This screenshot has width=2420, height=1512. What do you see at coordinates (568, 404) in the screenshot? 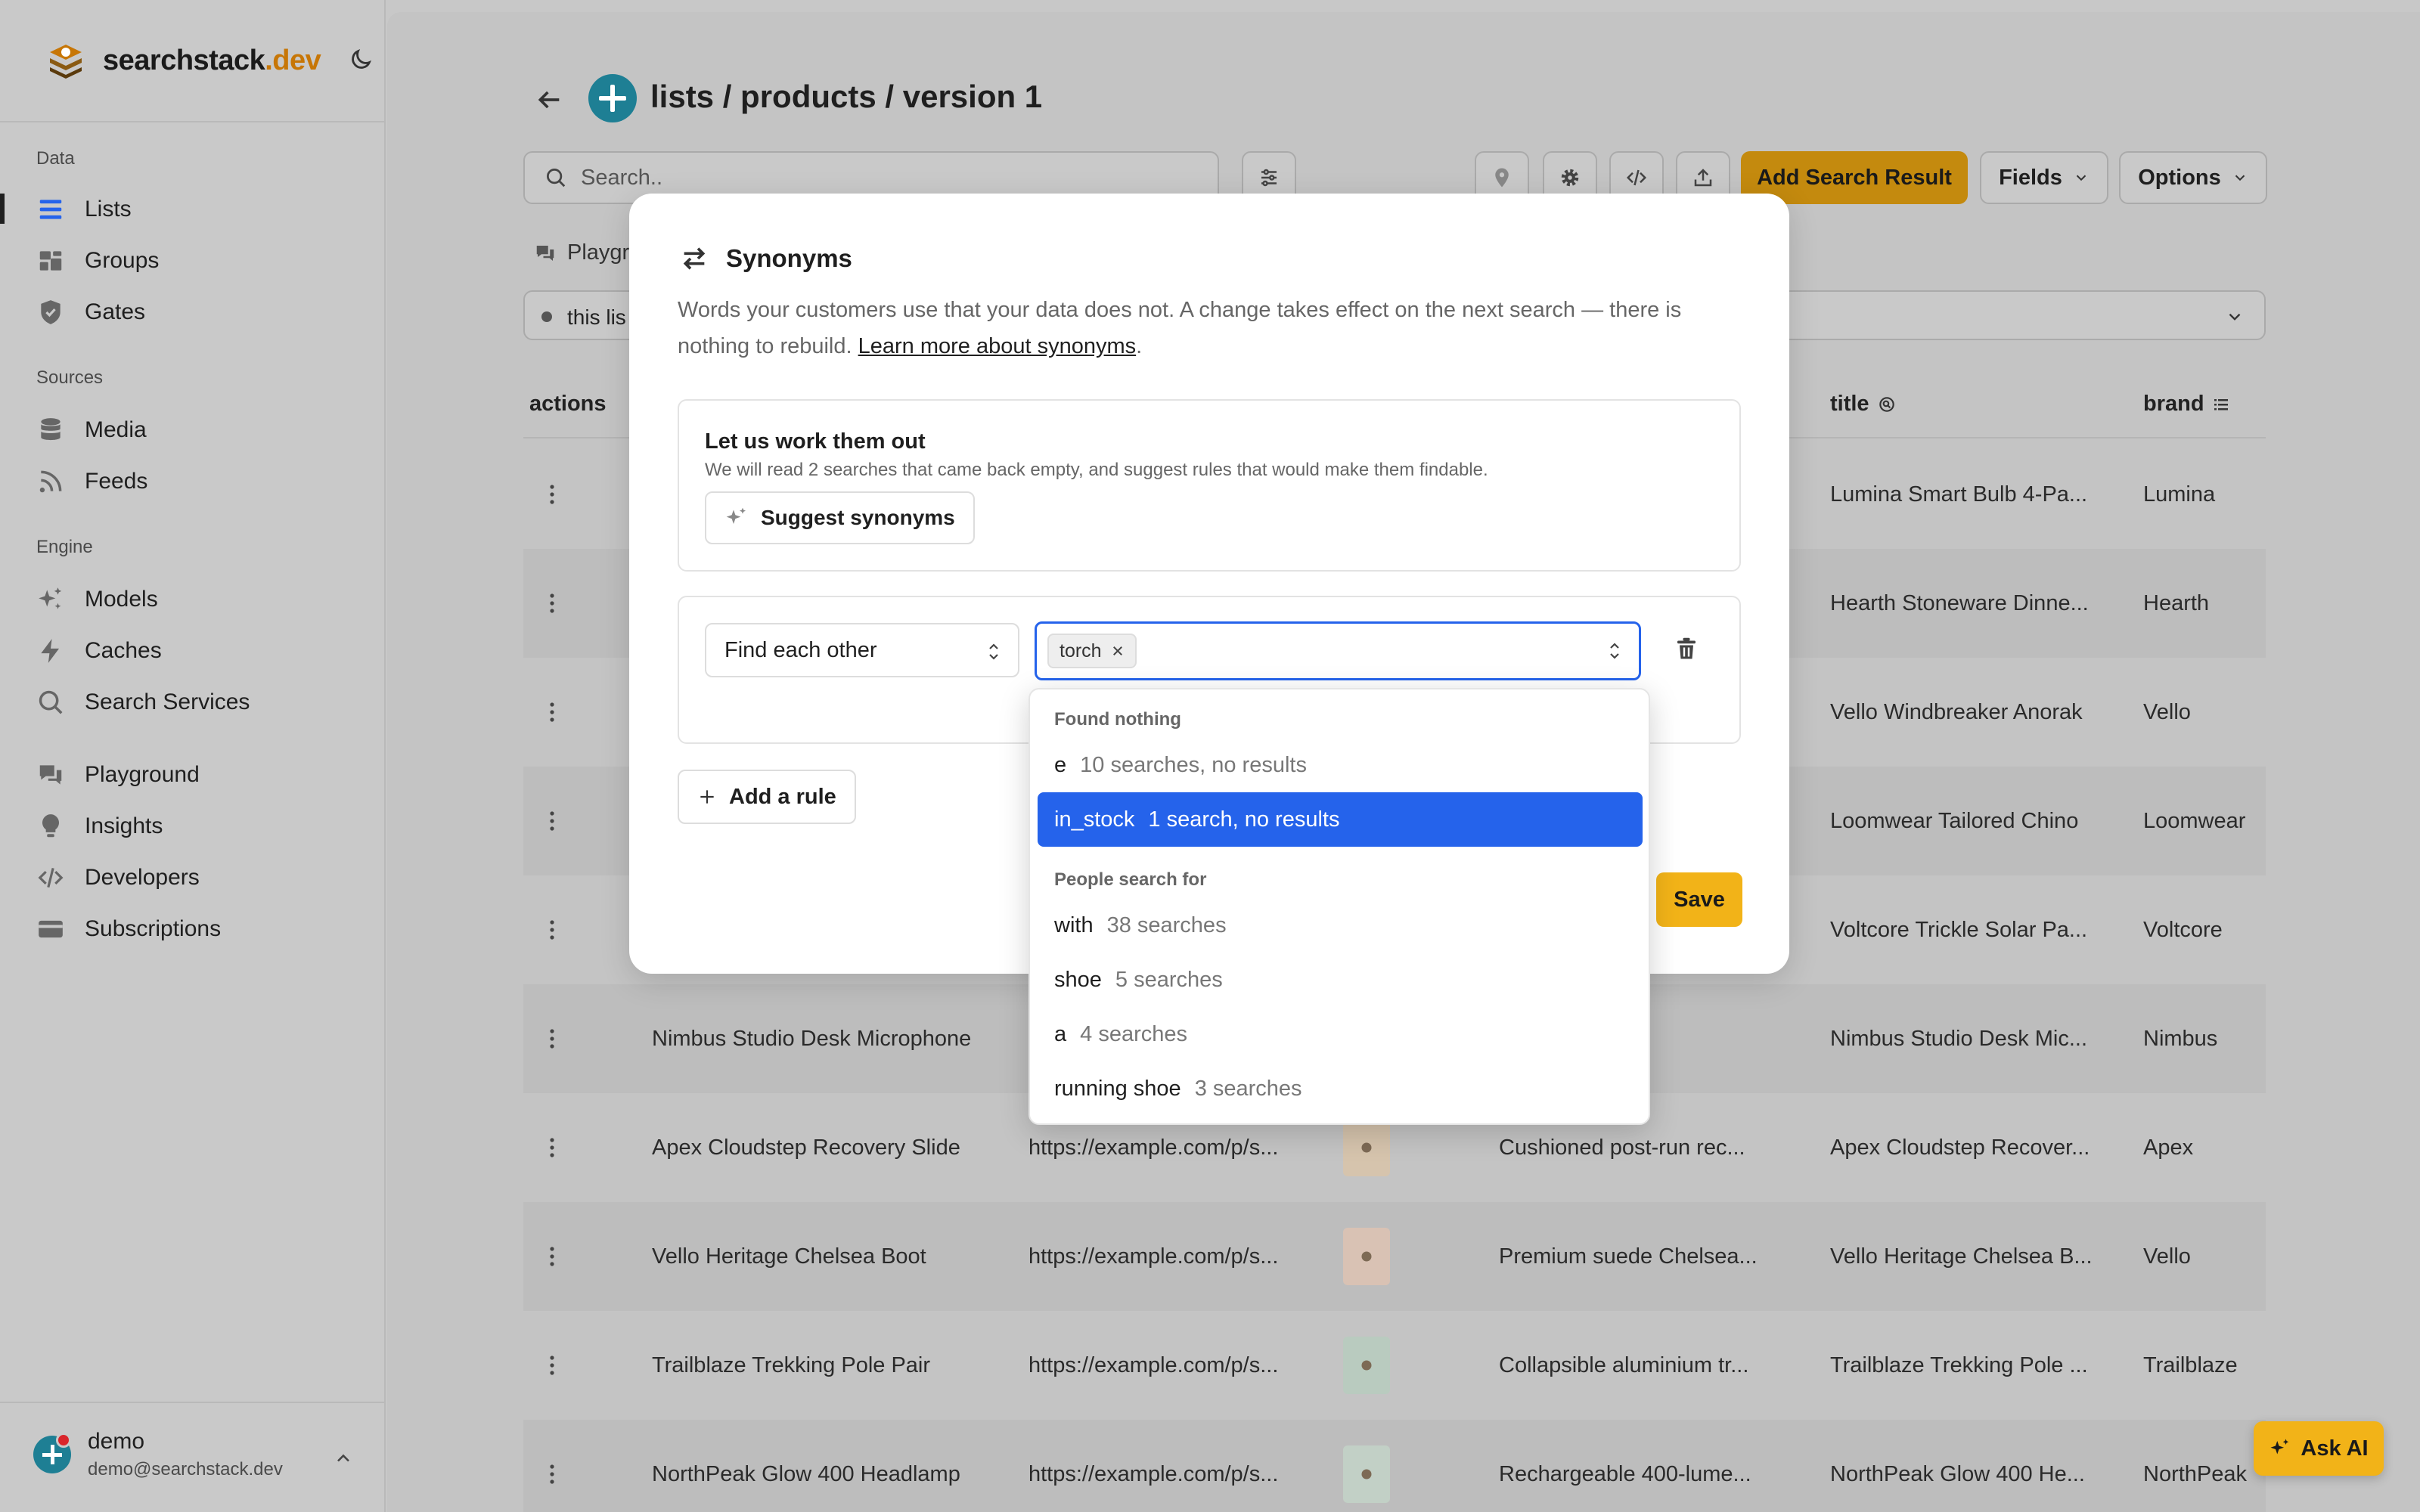
I see `column-header-actions: actions` at bounding box center [568, 404].